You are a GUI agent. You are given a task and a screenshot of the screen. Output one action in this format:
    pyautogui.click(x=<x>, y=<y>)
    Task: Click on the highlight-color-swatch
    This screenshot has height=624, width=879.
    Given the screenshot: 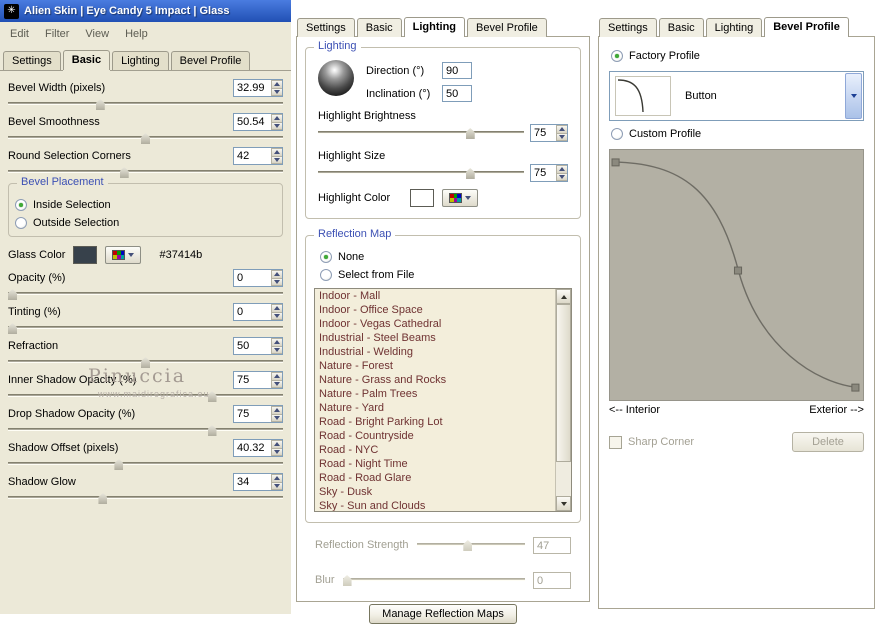 What is the action you would take?
    pyautogui.click(x=422, y=198)
    